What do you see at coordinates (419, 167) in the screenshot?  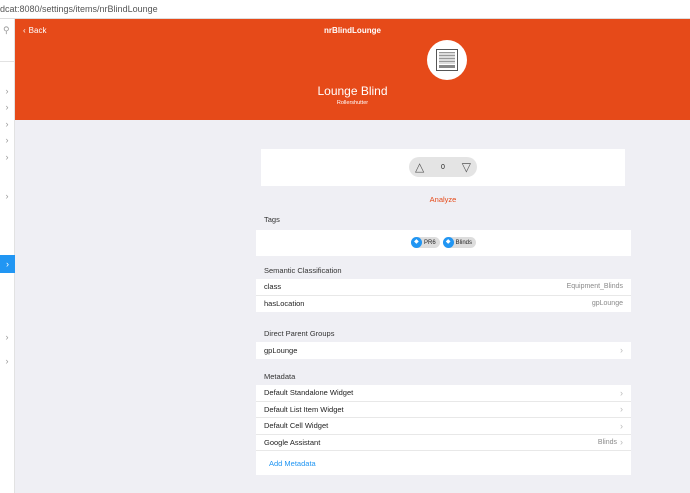 I see `up-arrow-icon: △` at bounding box center [419, 167].